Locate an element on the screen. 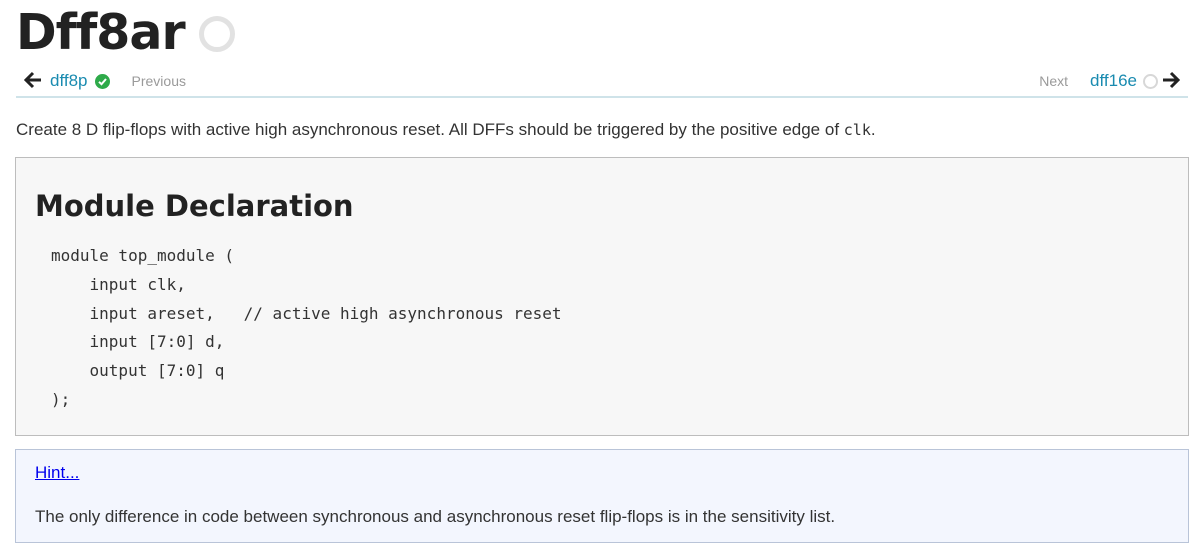  page-header: Dff8ar is located at coordinates (125, 33).